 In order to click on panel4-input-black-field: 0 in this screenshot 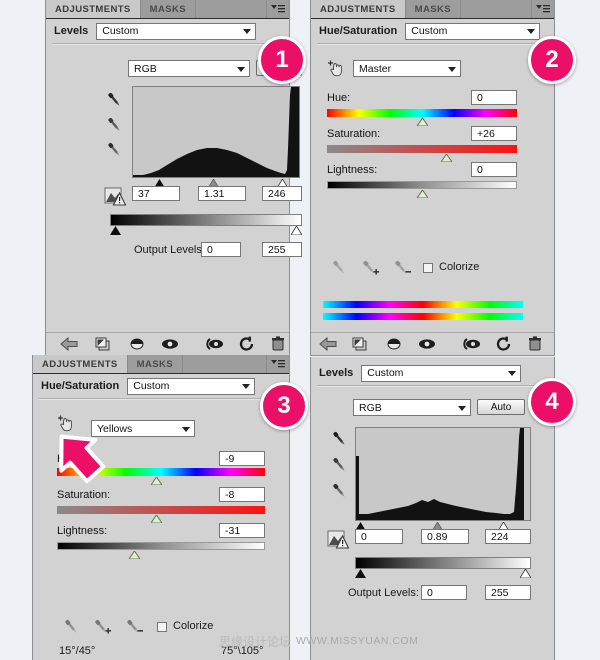, I will do `click(379, 536)`.